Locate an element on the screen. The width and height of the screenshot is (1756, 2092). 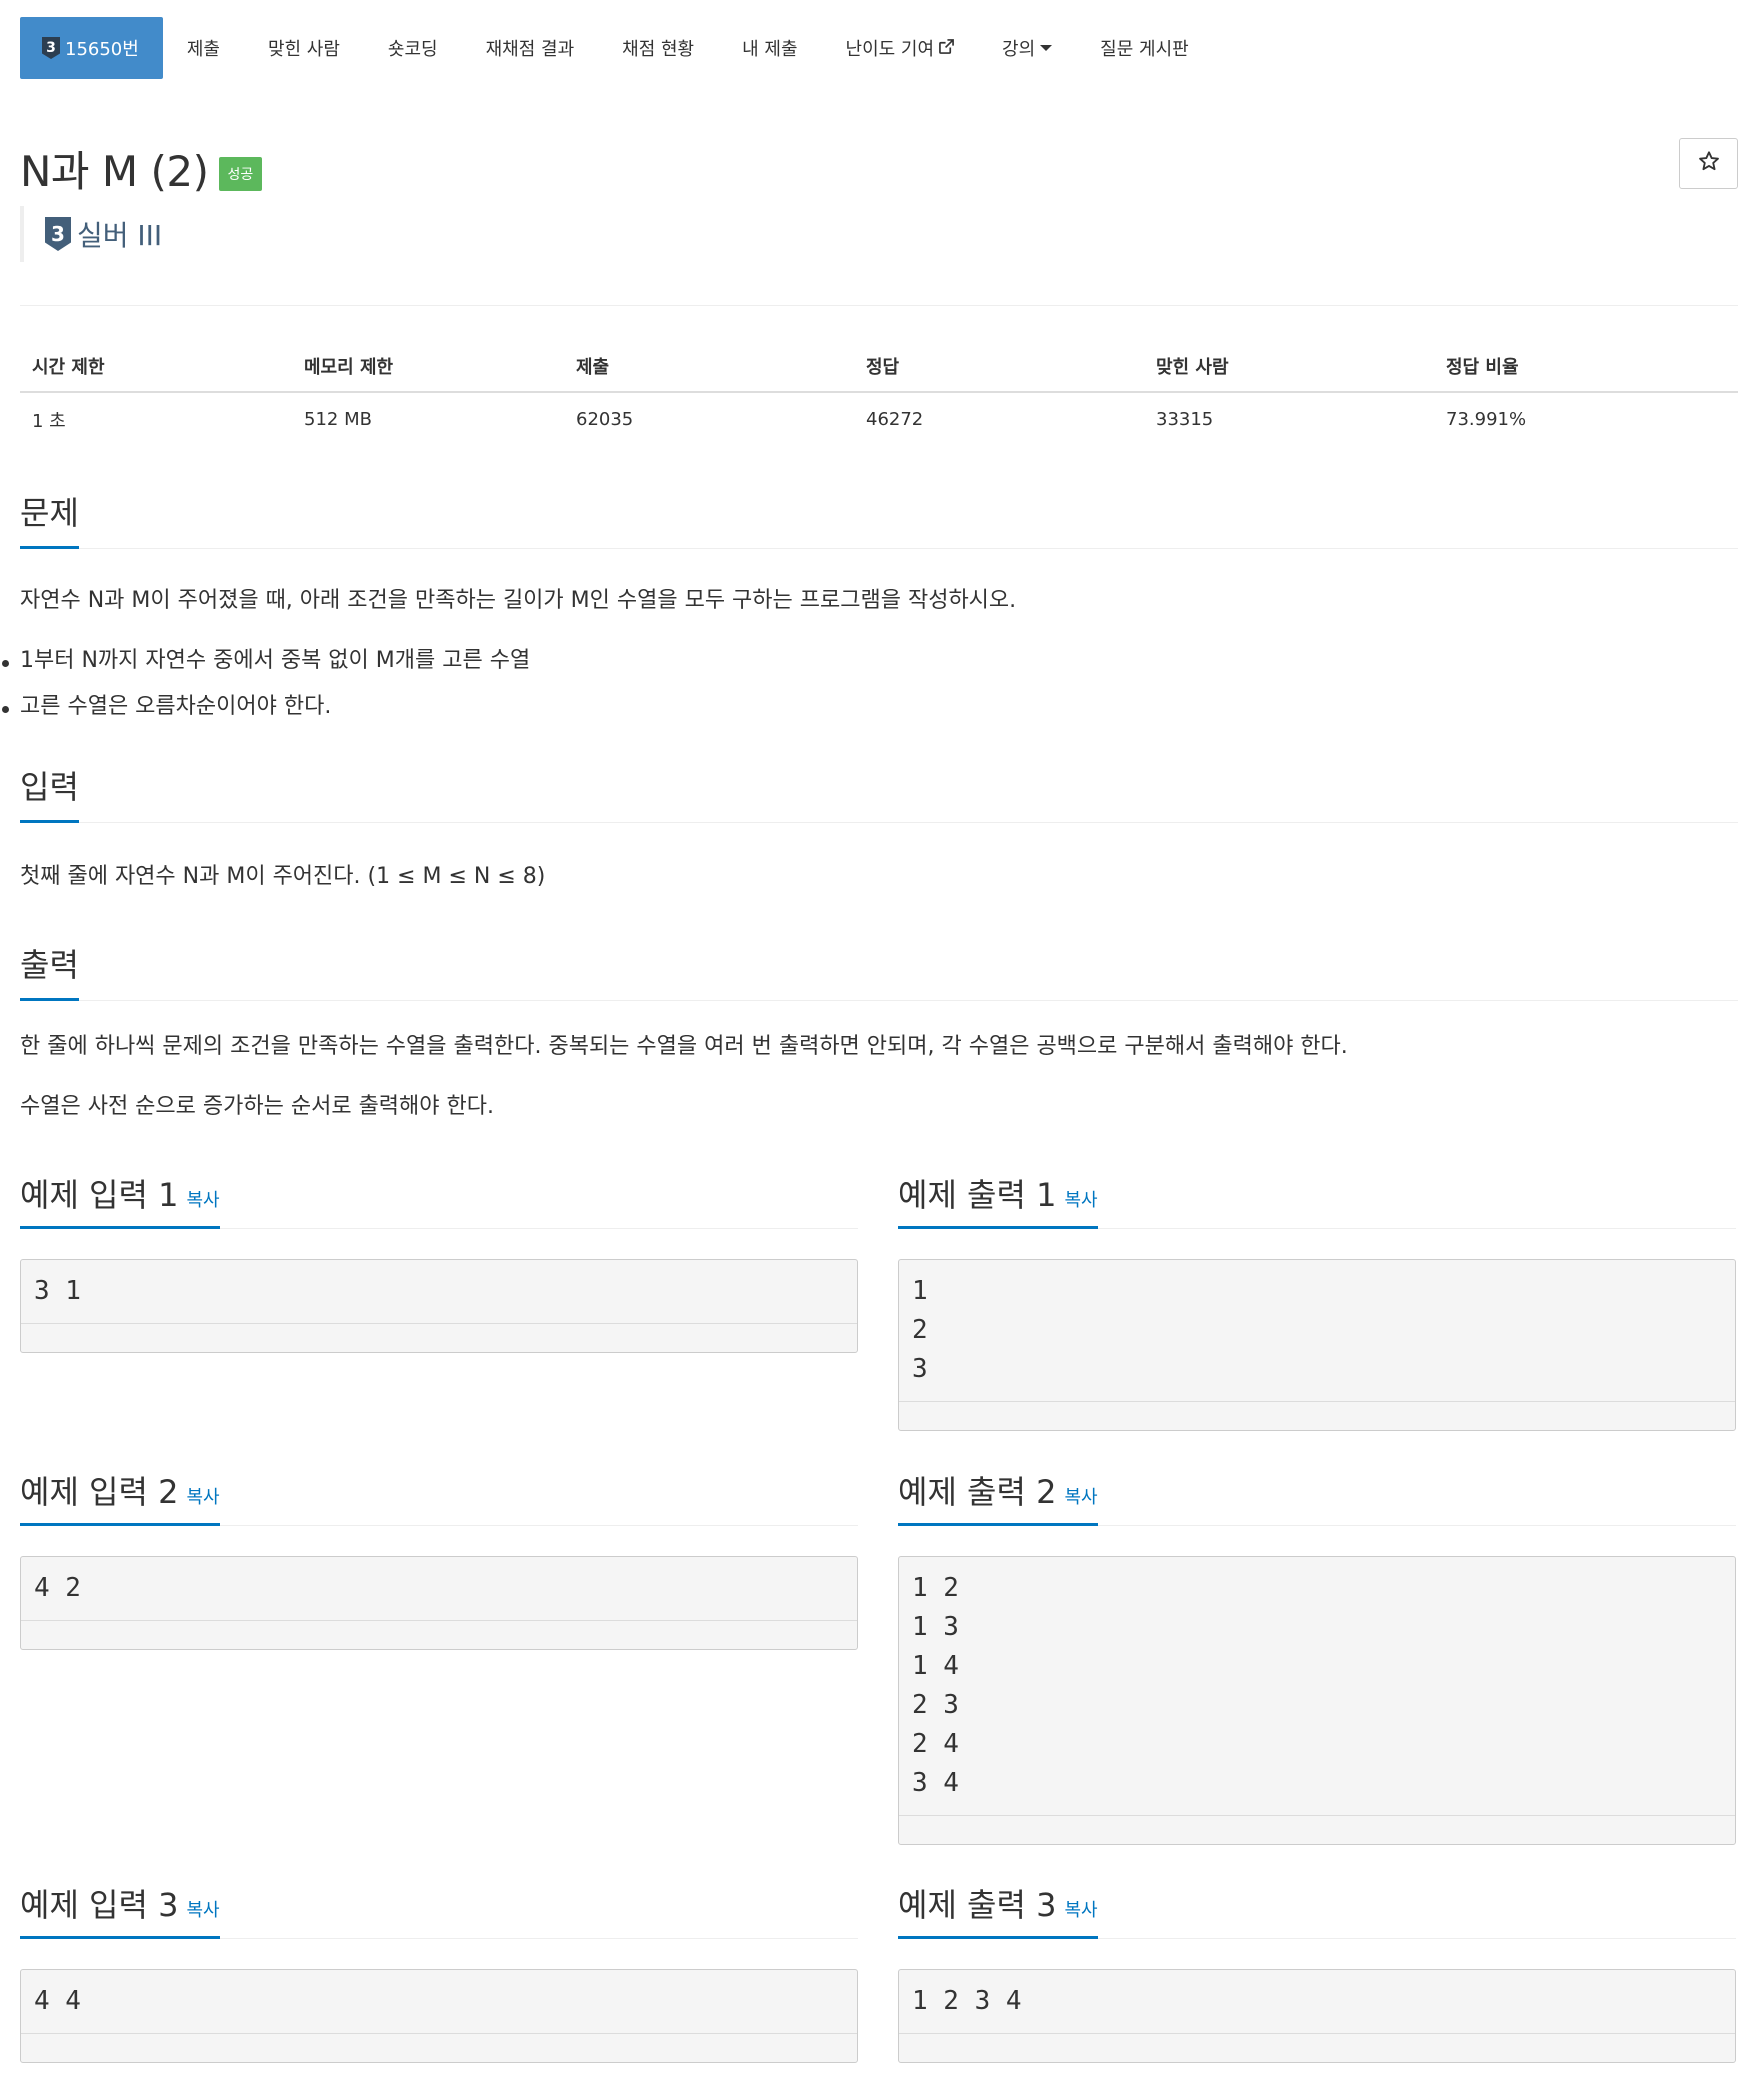
nav-difficulty-contribution: 난이도 기여 is located at coordinates (900, 48).